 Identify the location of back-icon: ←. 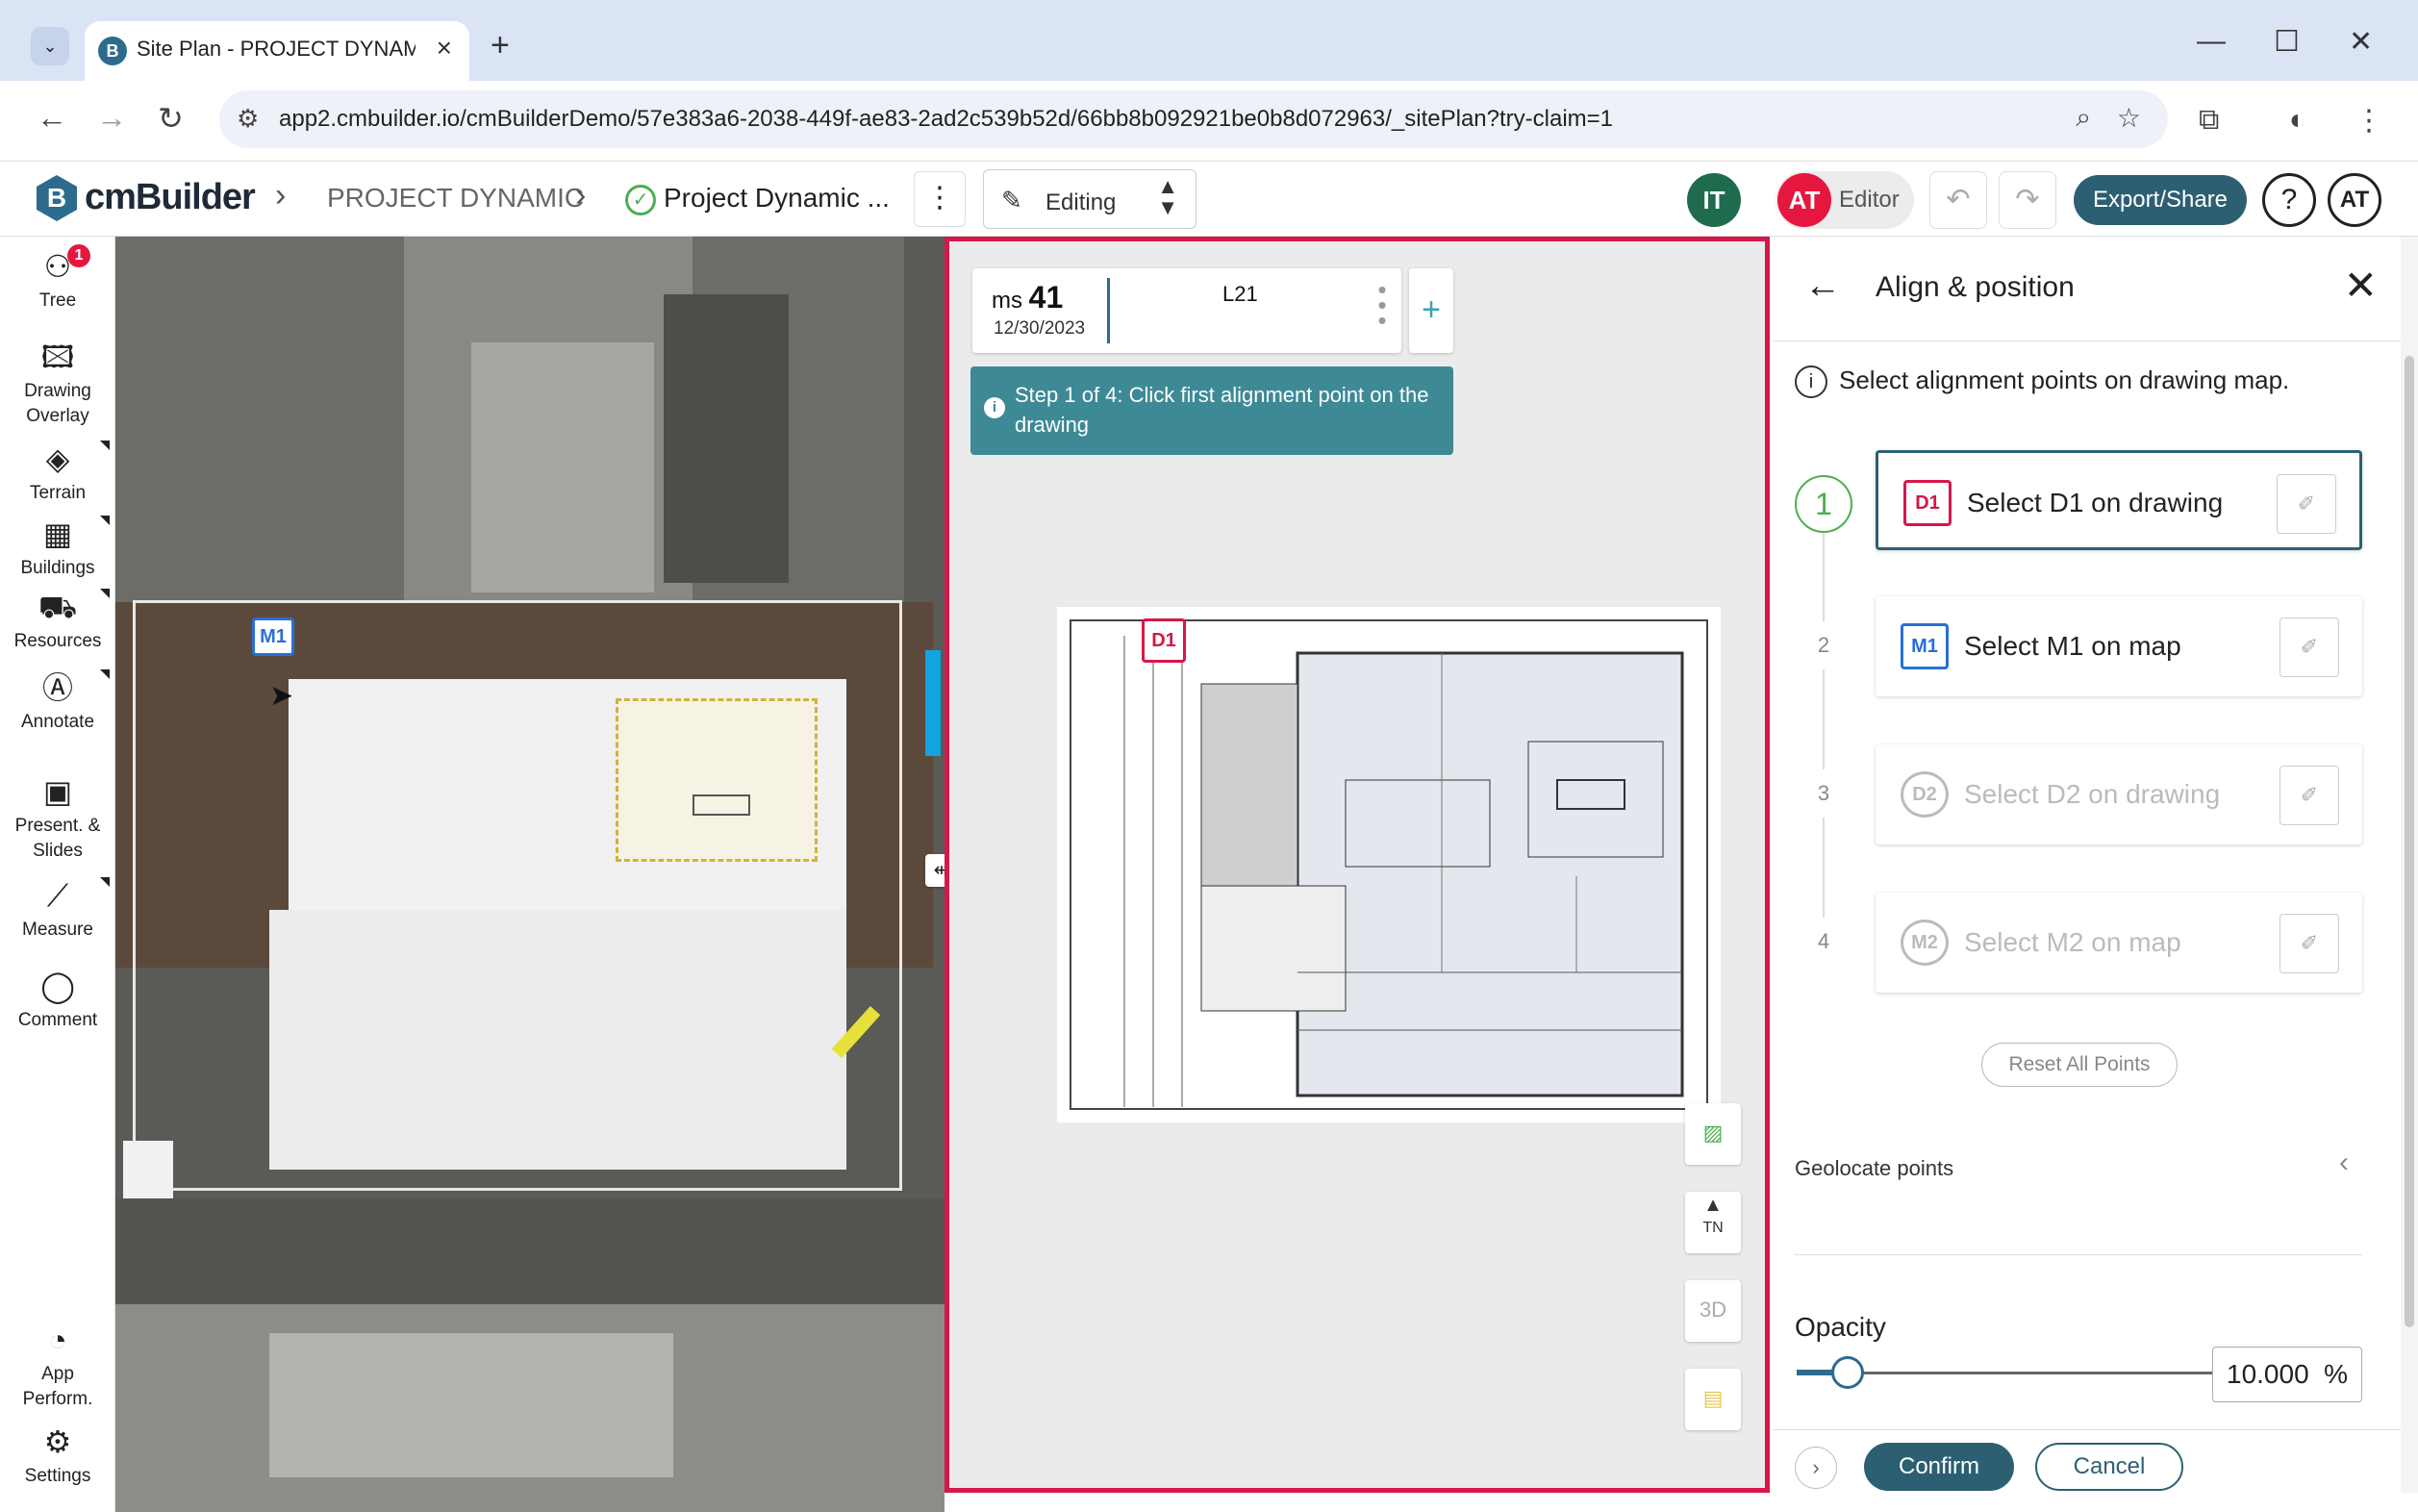
(52, 118).